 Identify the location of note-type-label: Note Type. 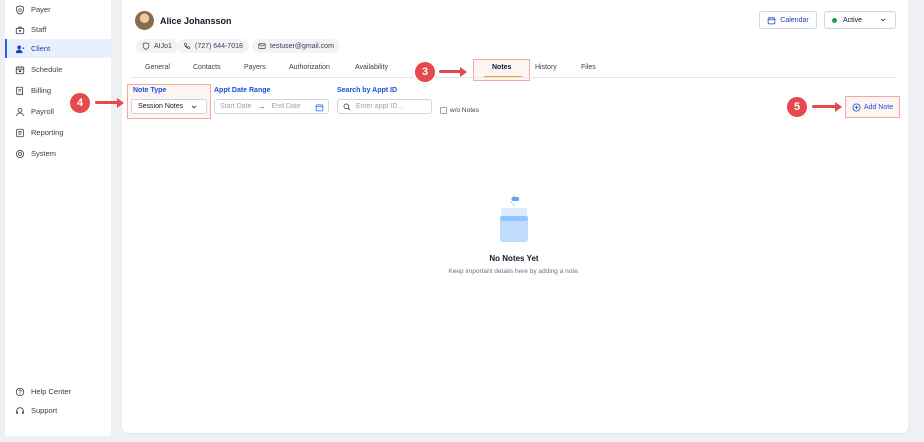
(150, 90).